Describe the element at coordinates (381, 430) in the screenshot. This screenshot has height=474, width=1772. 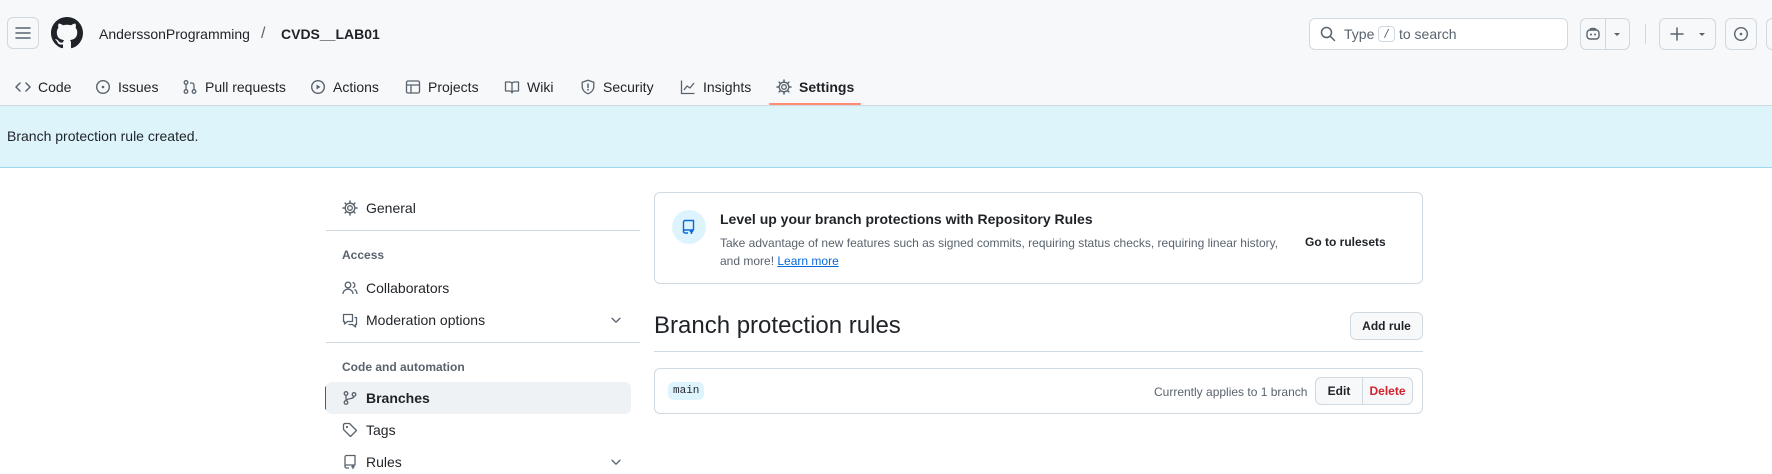
I see `sidebar-item-label: Tags` at that location.